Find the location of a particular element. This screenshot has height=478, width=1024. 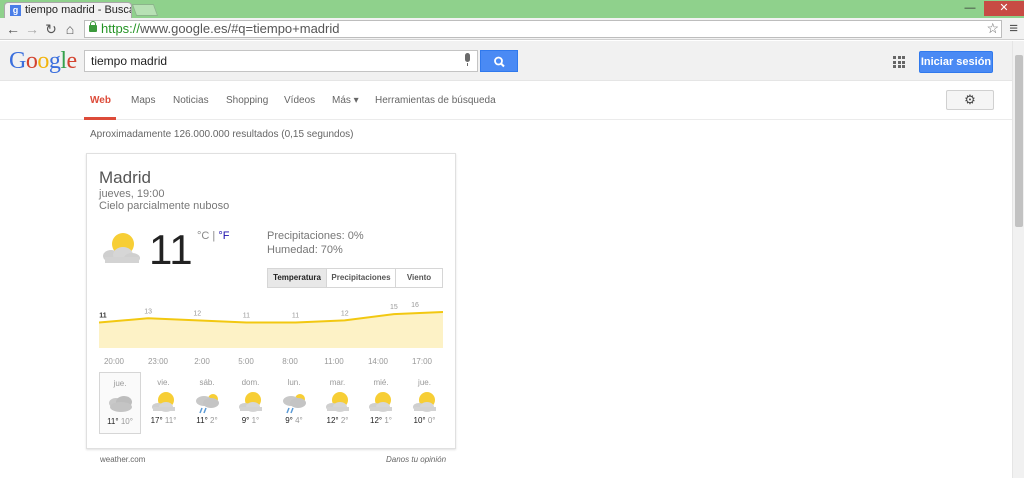

temperature-chart: 11 13 12 11 11 12 15 16 is located at coordinates (271, 325).